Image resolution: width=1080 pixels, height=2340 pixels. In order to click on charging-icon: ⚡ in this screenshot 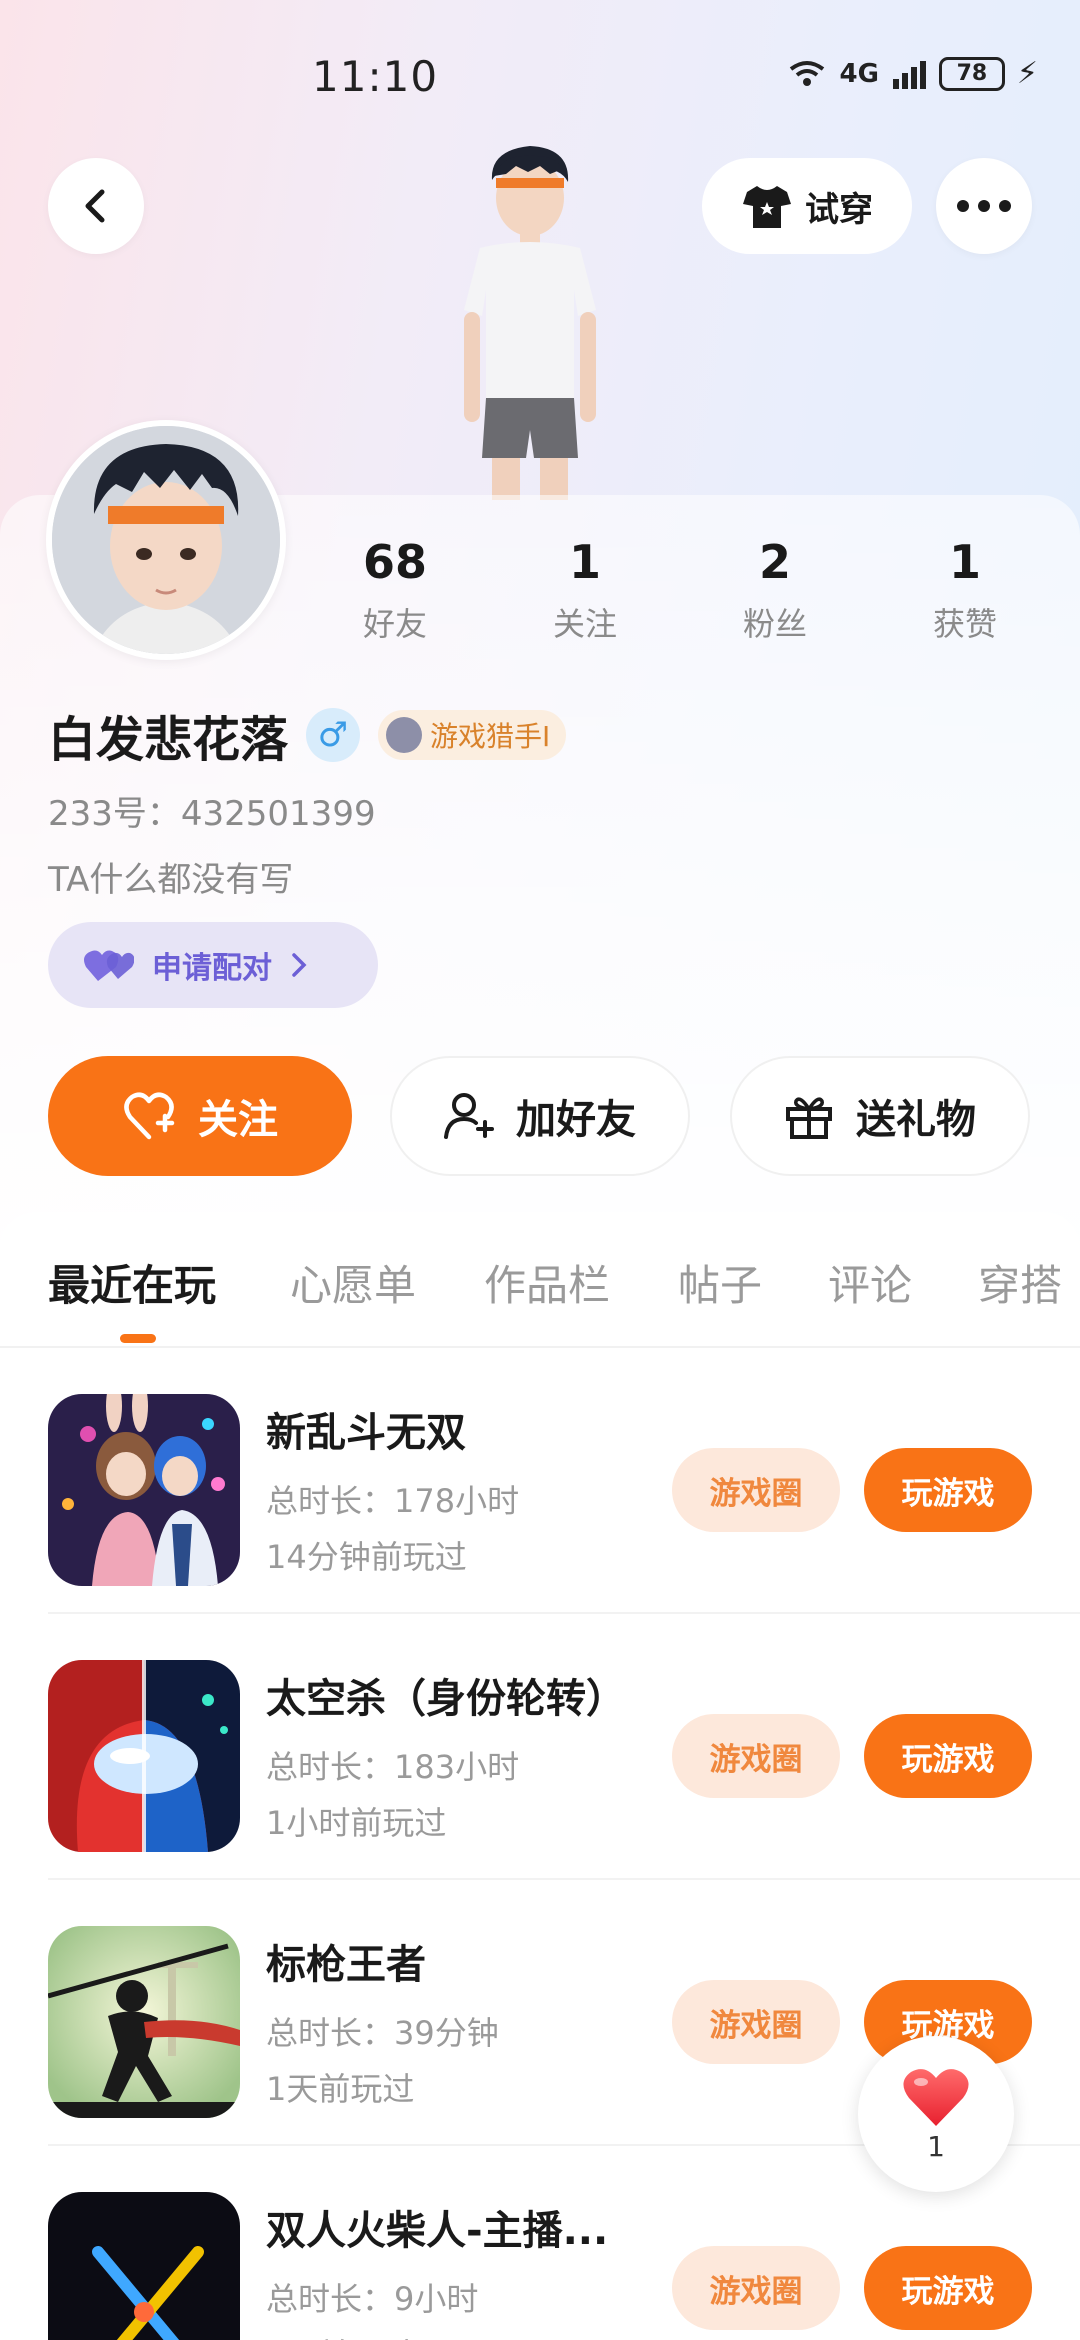, I will do `click(1027, 73)`.